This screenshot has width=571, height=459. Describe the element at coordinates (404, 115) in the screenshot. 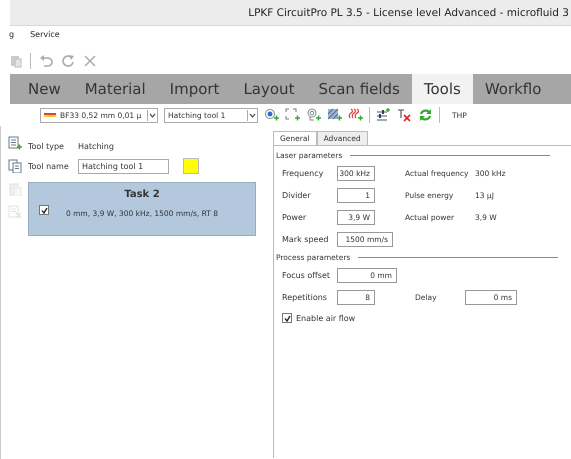

I see `text-delete-icon` at that location.